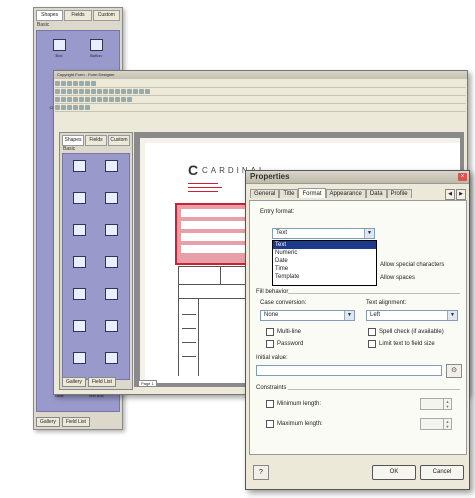 This screenshot has width=475, height=498. I want to click on menu-bar, so click(260, 84).